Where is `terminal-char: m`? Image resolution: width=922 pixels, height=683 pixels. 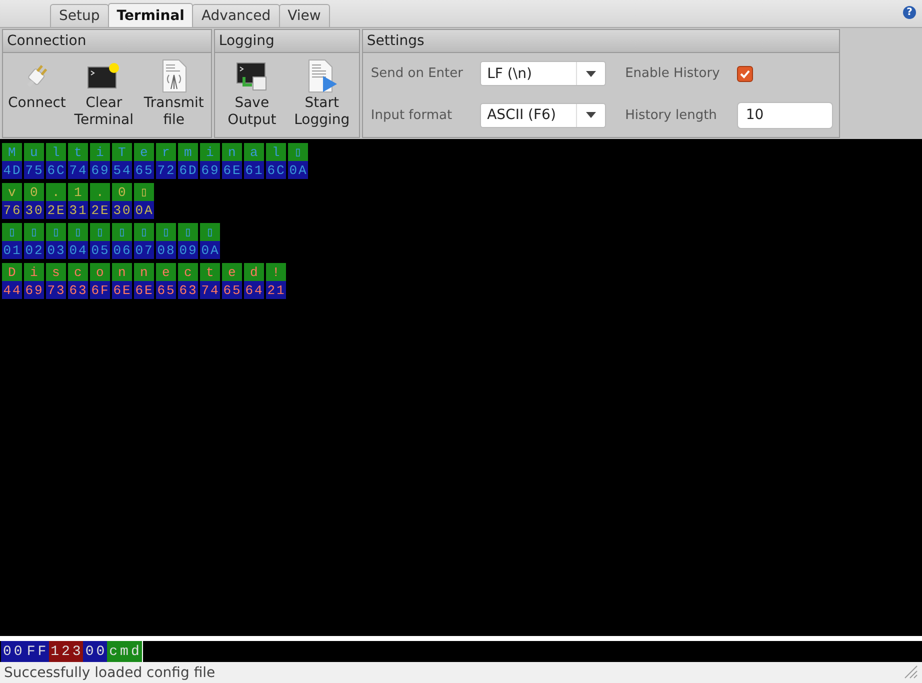
terminal-char: m is located at coordinates (189, 152).